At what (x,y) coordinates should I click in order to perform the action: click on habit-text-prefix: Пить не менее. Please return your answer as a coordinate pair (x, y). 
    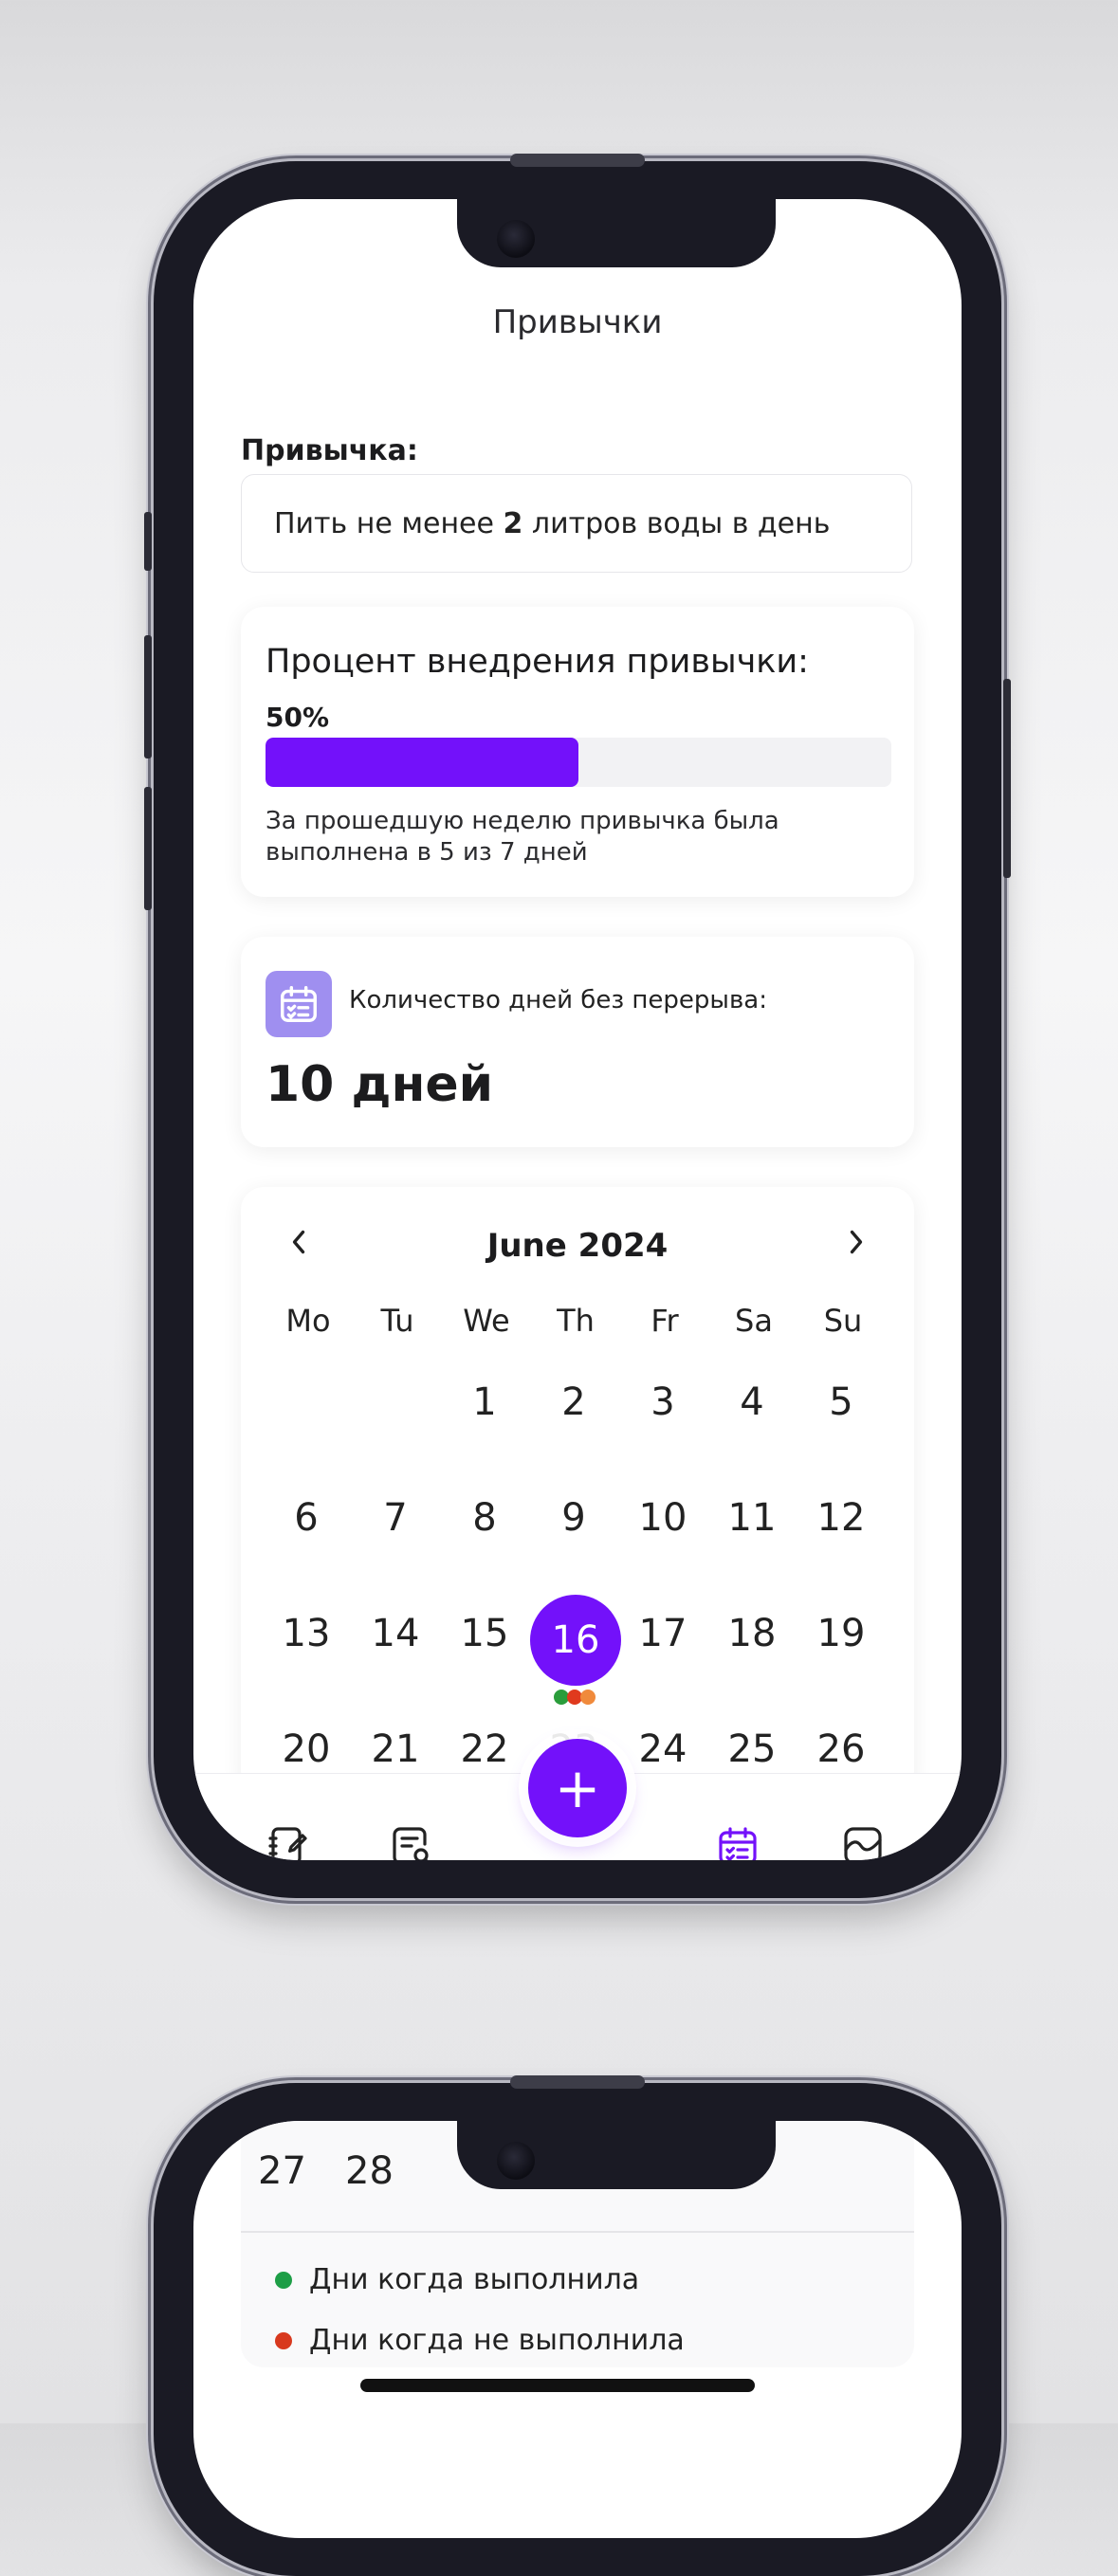
    Looking at the image, I should click on (389, 523).